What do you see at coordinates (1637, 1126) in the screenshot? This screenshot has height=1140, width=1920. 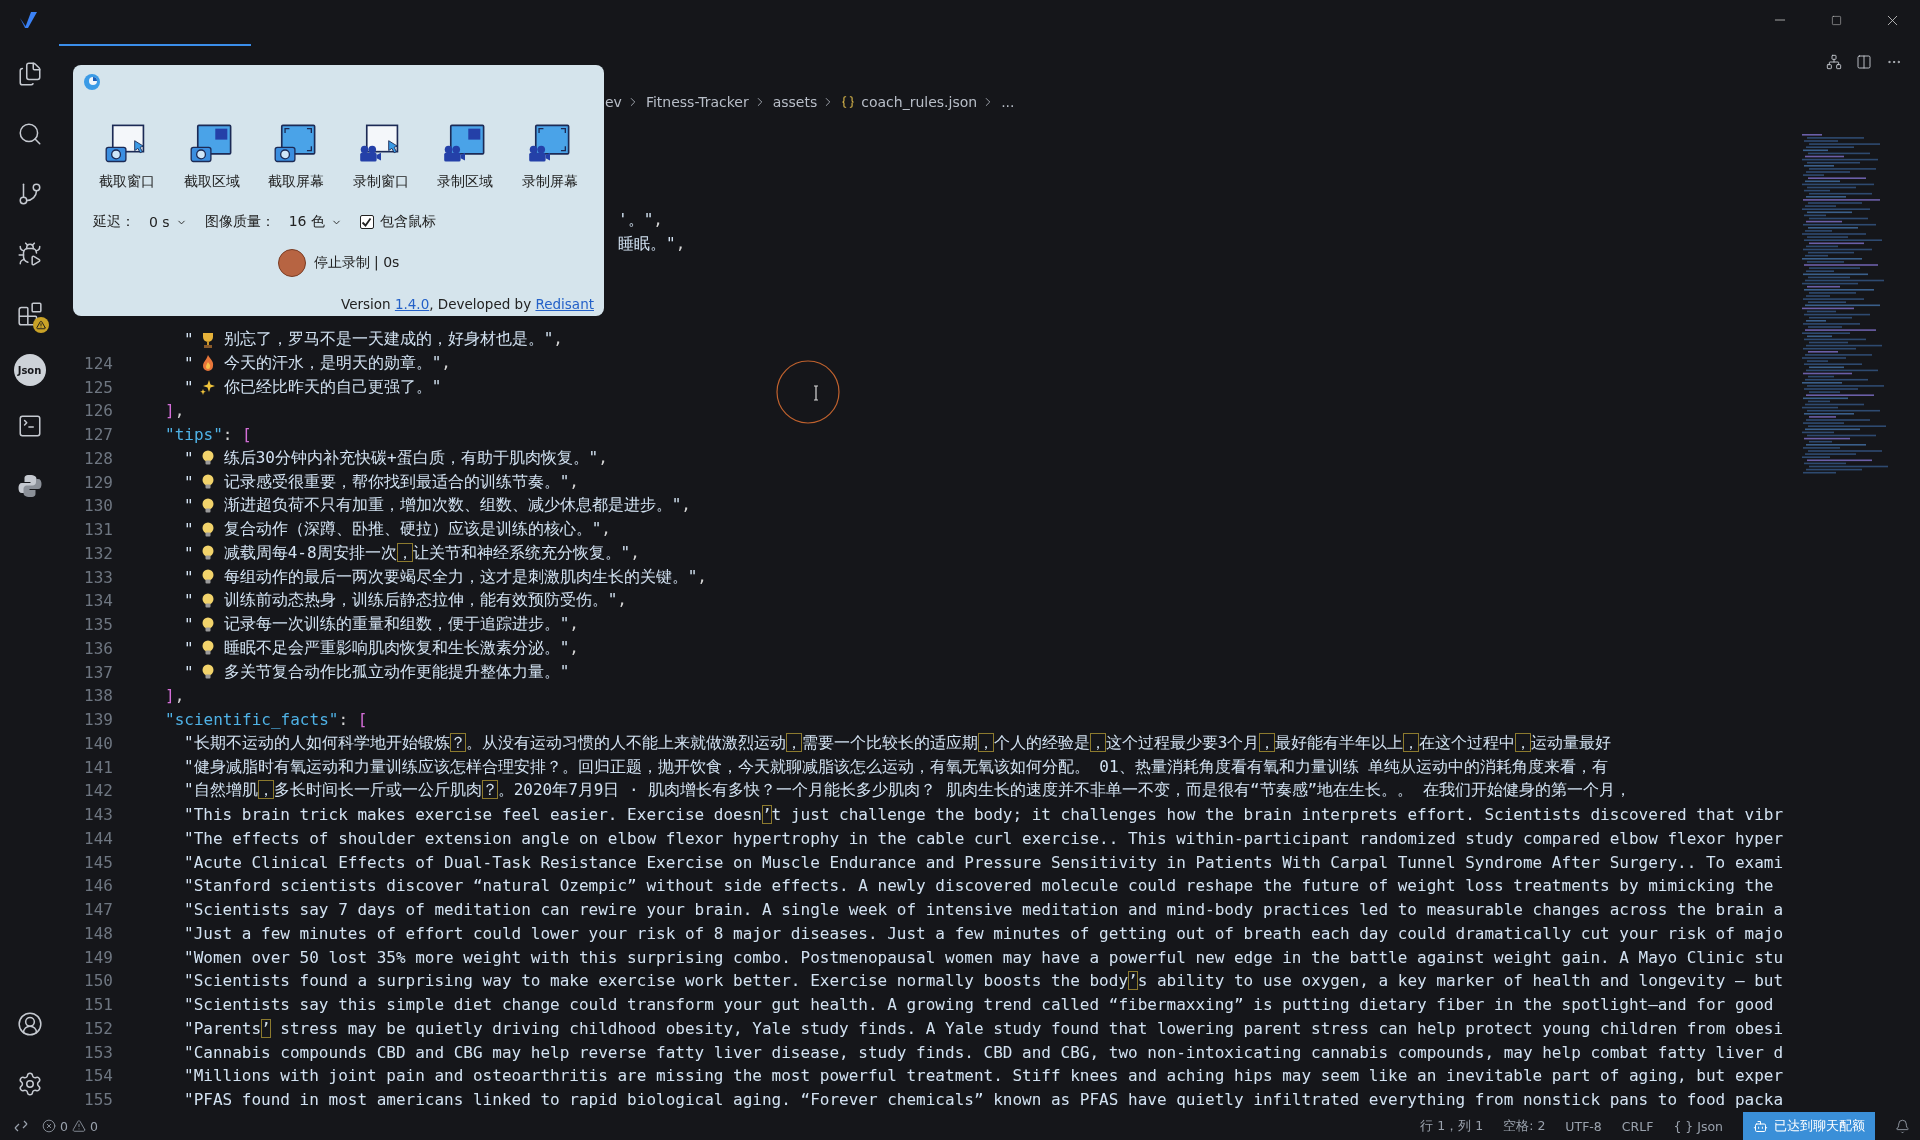 I see `status-item: CRLF` at bounding box center [1637, 1126].